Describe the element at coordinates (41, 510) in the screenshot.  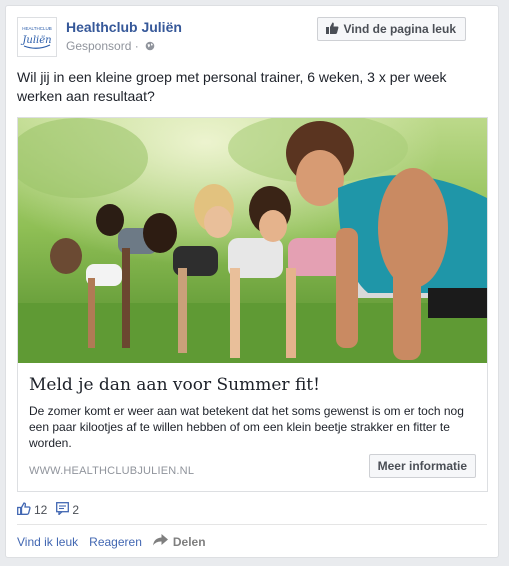
I see `likes-count: 12` at that location.